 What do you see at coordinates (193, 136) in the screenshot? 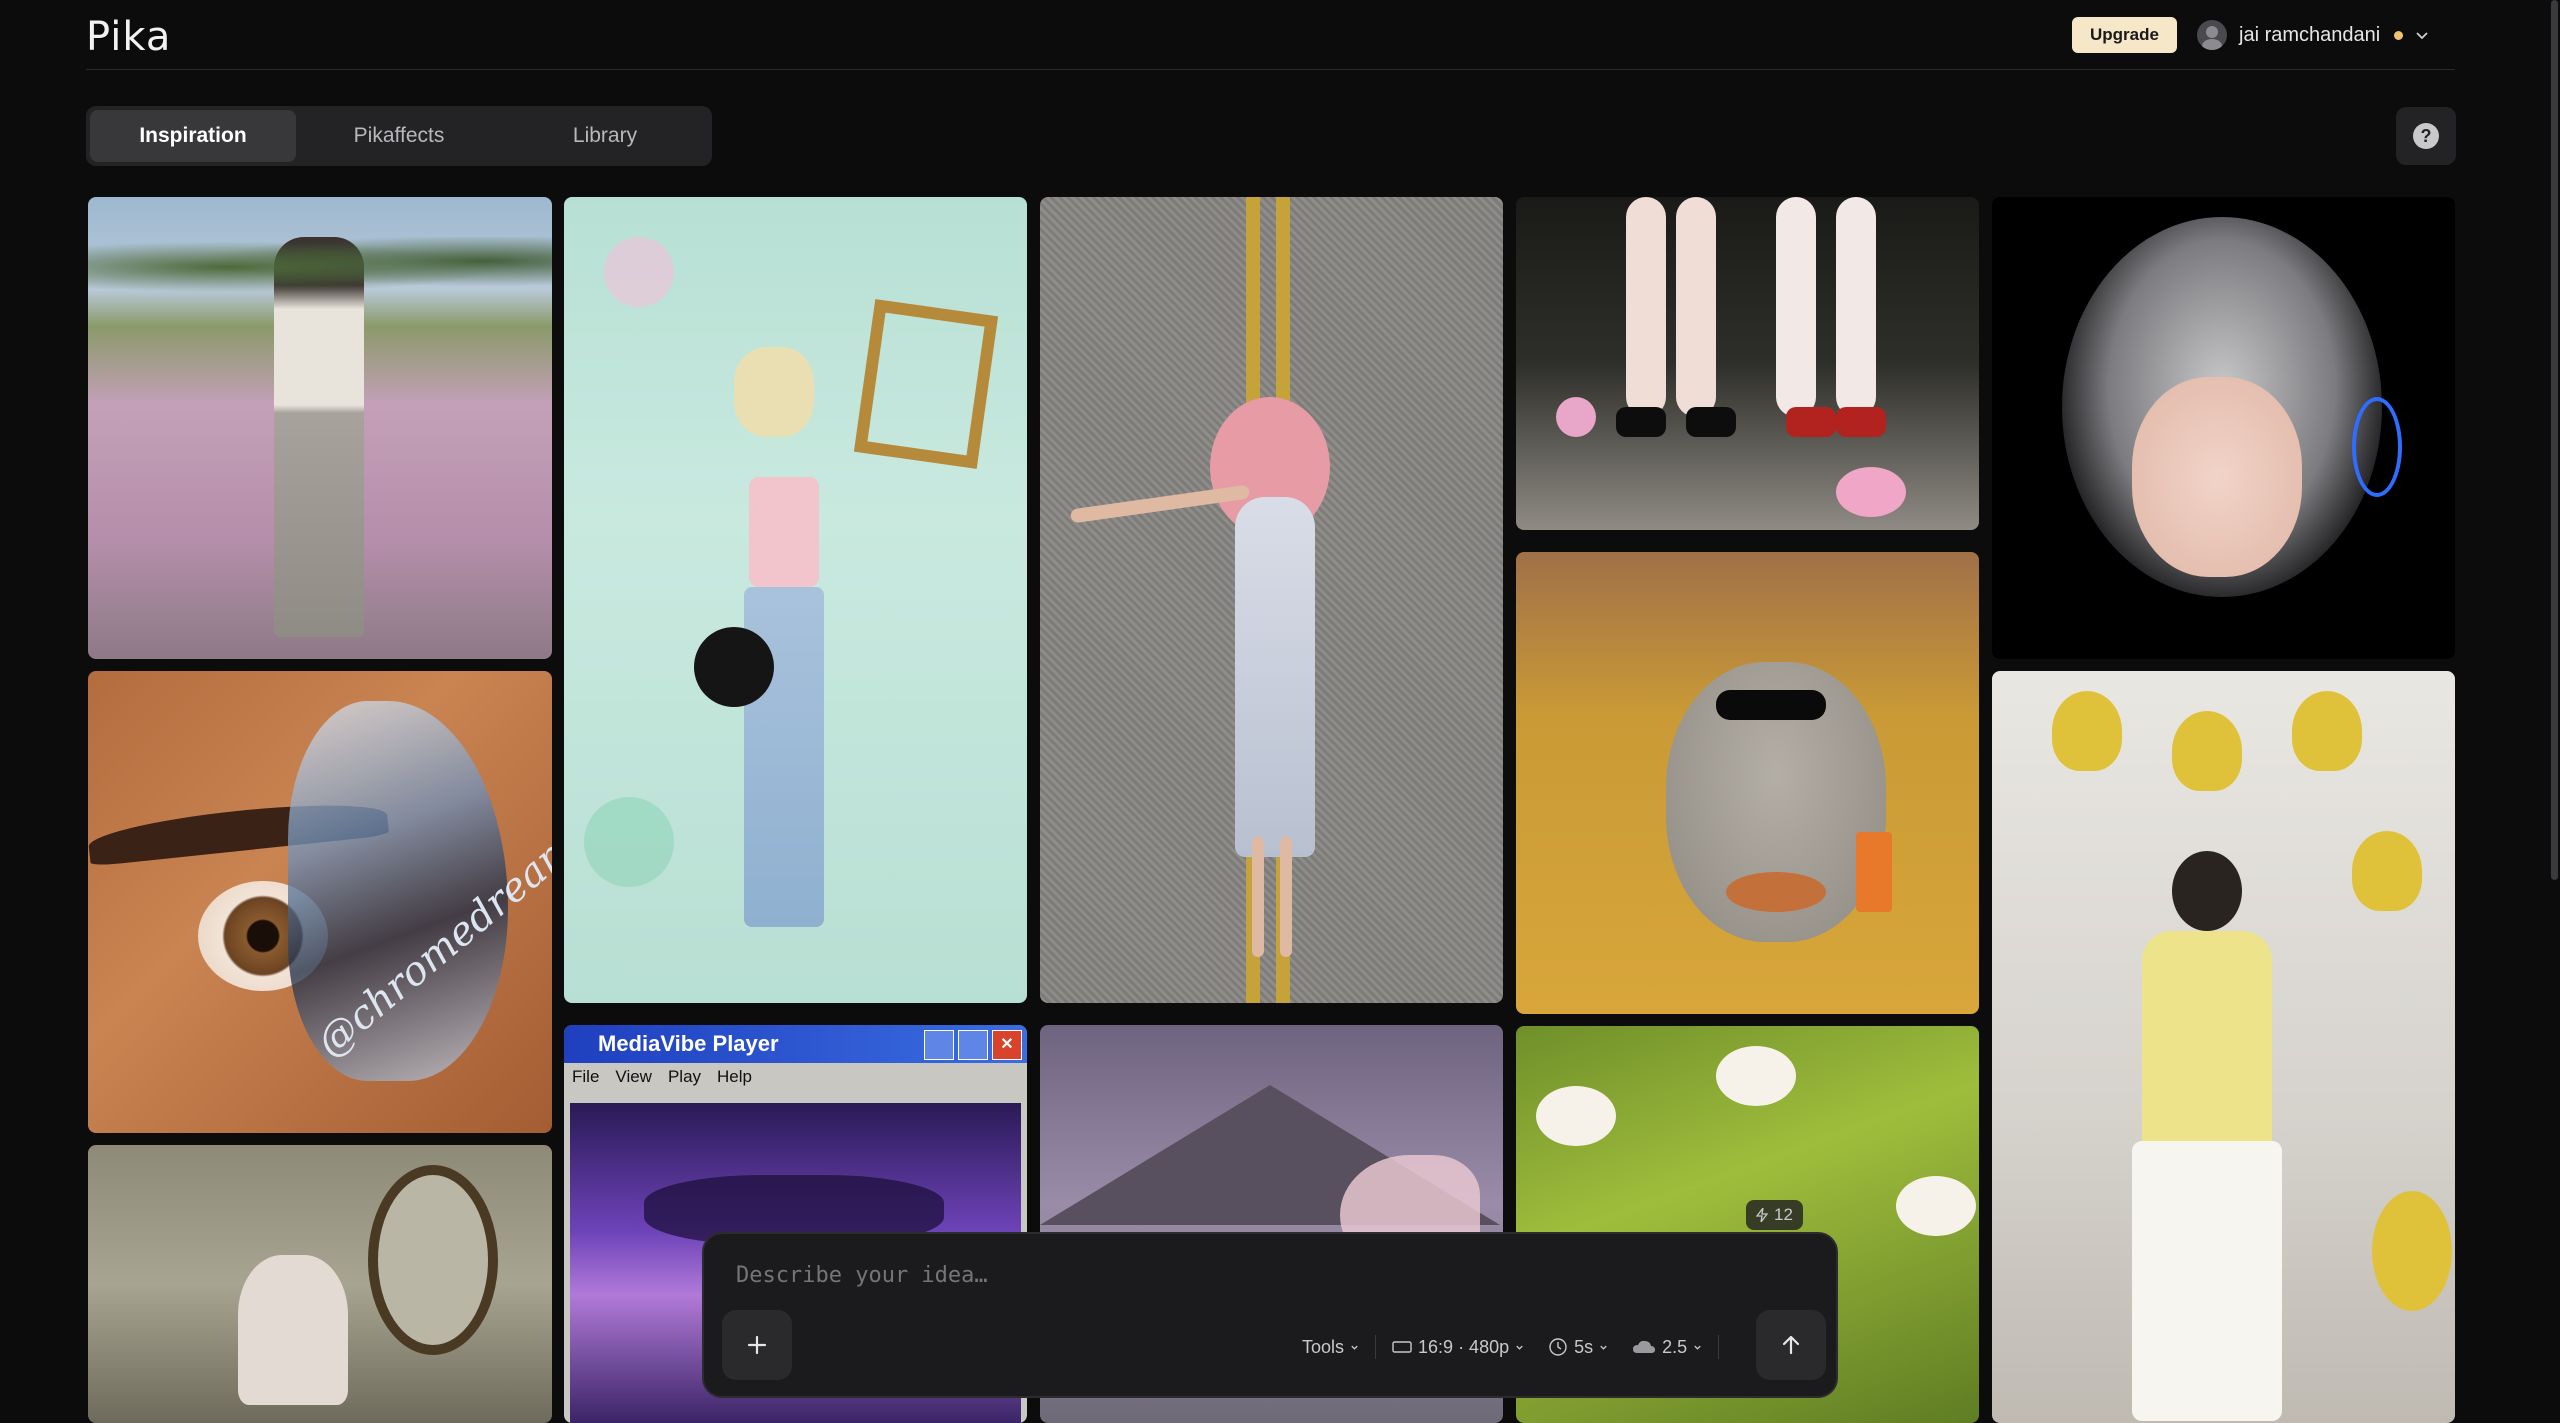
I see `tab-inspiration: Inspiration` at bounding box center [193, 136].